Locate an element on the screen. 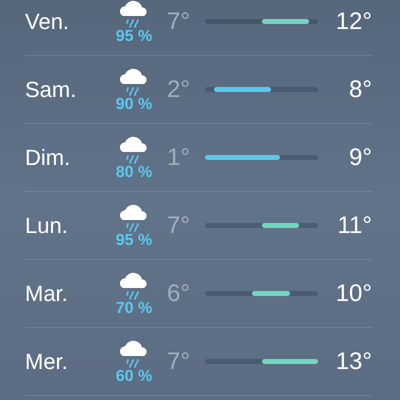  day-label: Dim. is located at coordinates (48, 157).